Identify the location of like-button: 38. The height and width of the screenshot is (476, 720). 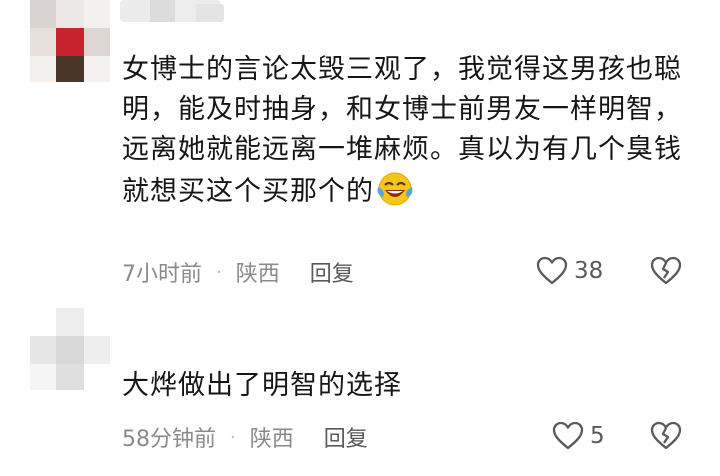
(569, 271).